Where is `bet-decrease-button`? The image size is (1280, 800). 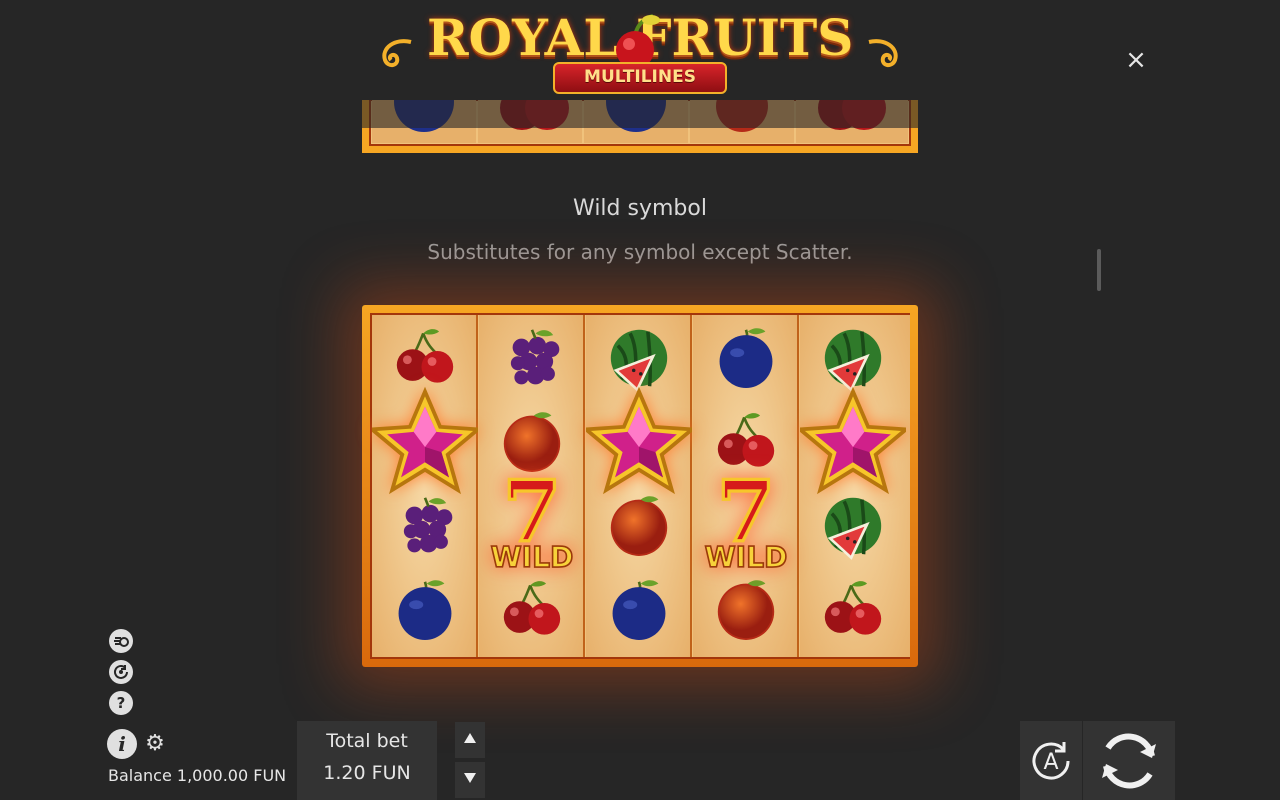
bet-decrease-button is located at coordinates (470, 780).